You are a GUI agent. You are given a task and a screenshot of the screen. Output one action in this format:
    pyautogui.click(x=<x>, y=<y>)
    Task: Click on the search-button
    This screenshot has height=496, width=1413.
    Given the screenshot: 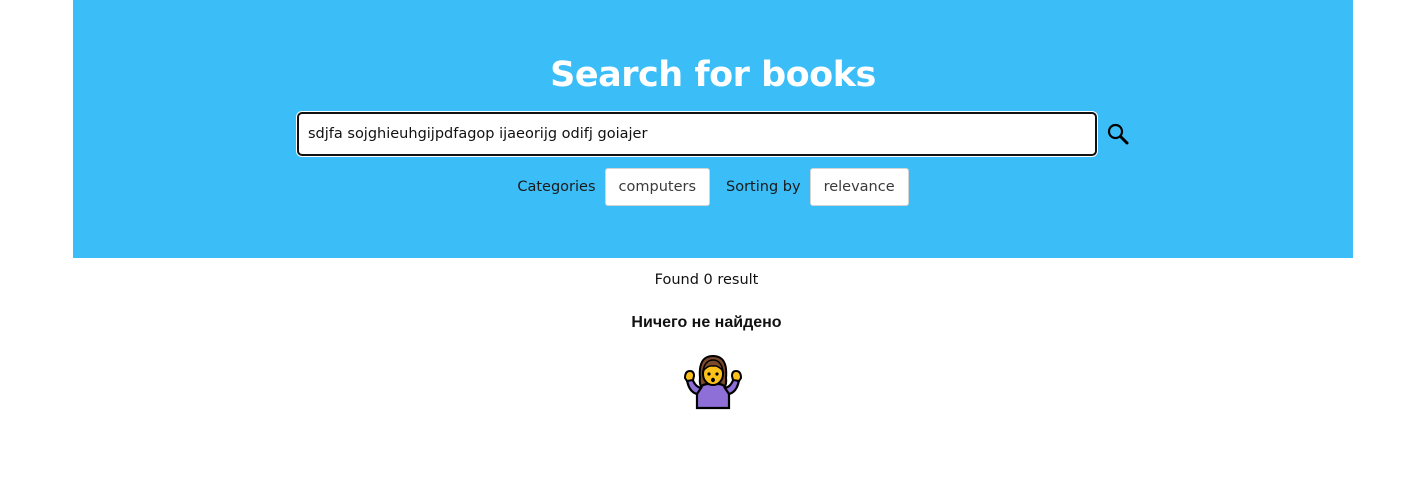 What is the action you would take?
    pyautogui.click(x=1118, y=134)
    